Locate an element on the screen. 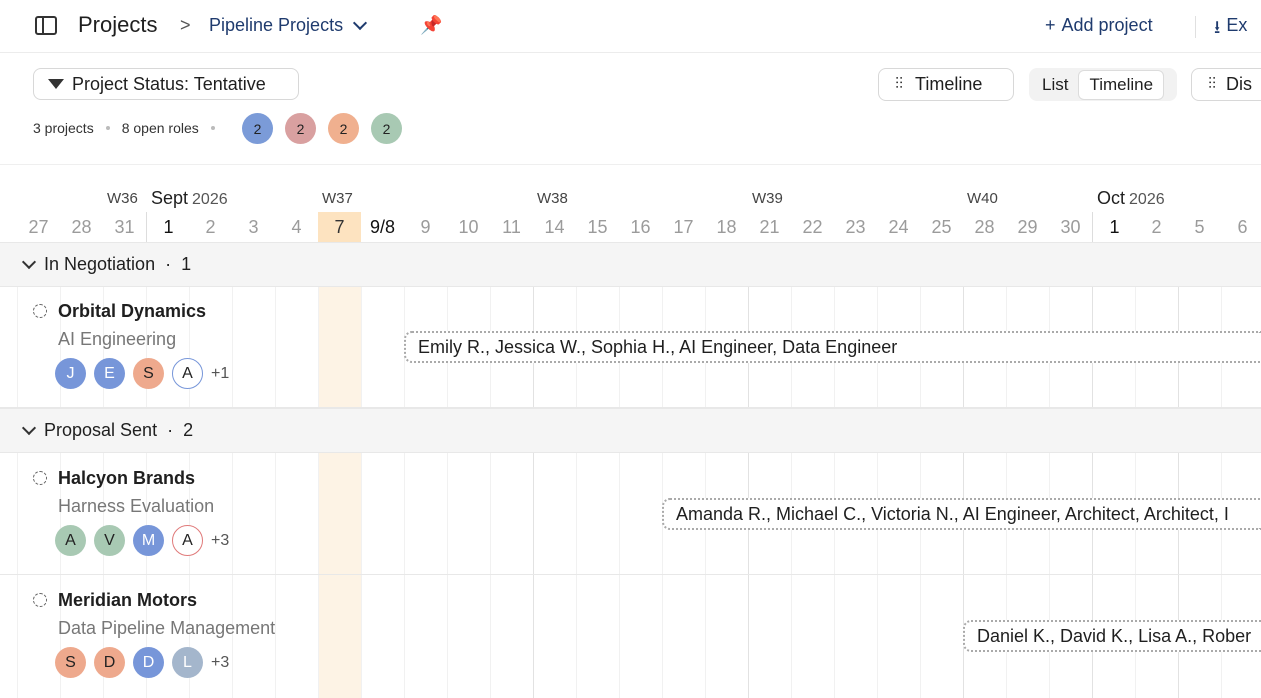  project-status-filter: Project Status: Tentative is located at coordinates (166, 84).